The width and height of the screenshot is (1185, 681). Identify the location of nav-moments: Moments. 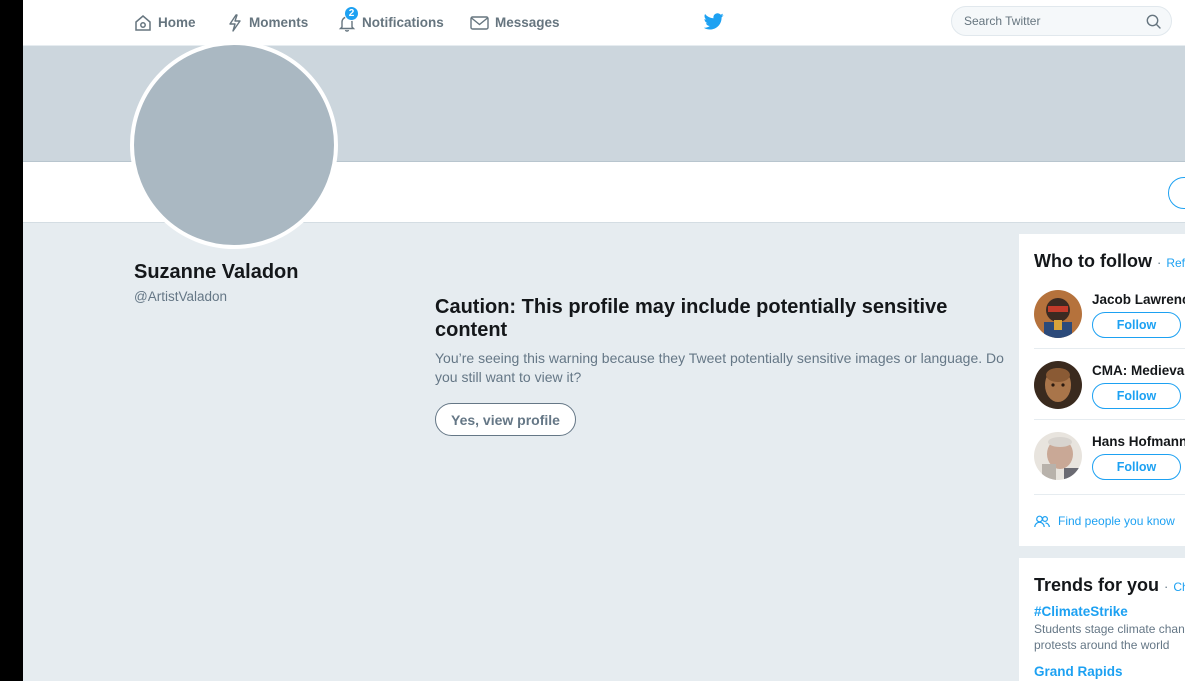
(267, 22).